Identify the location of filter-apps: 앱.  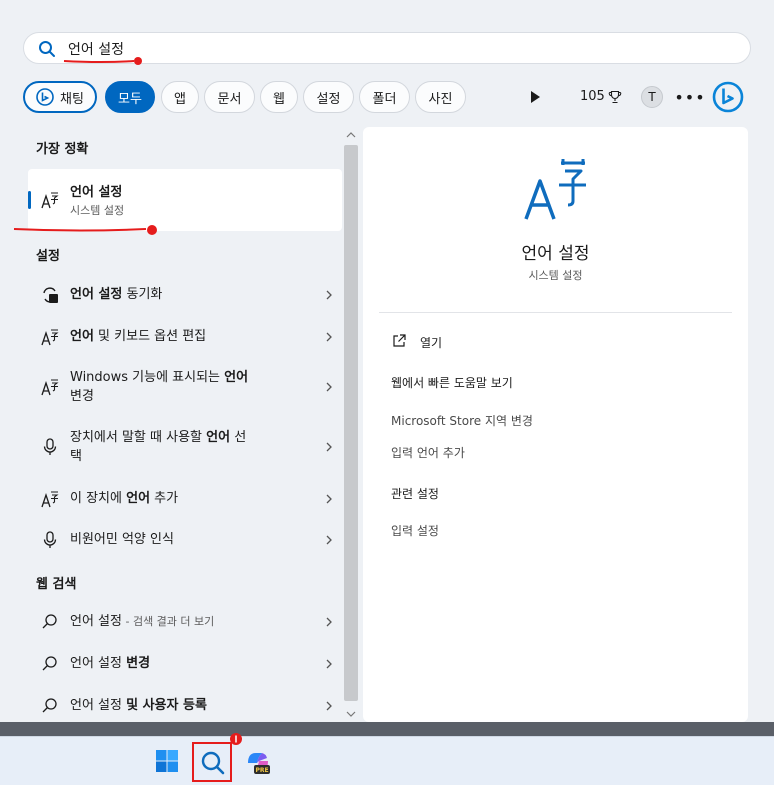
(180, 97).